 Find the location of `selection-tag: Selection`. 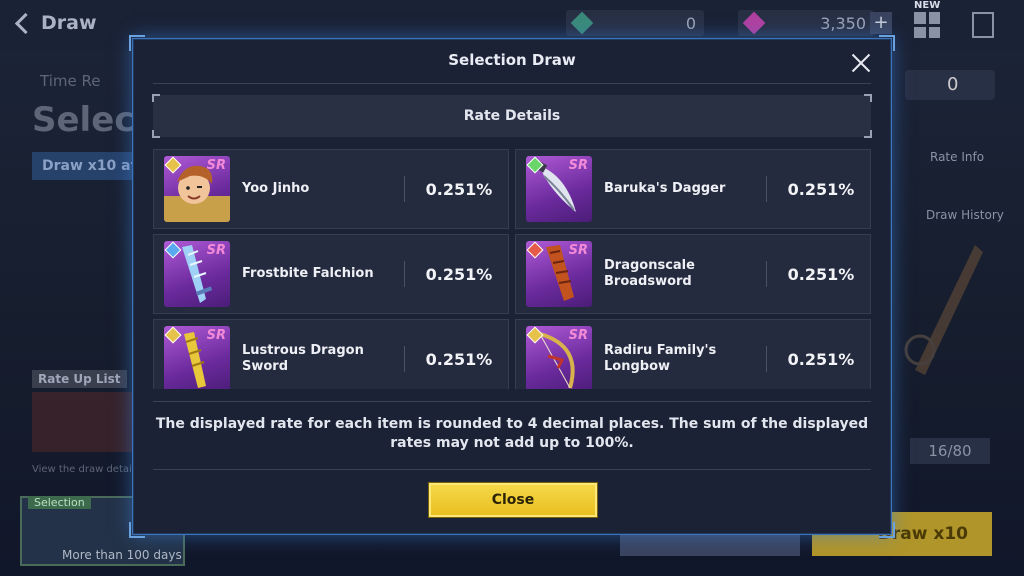

selection-tag: Selection is located at coordinates (59, 502).